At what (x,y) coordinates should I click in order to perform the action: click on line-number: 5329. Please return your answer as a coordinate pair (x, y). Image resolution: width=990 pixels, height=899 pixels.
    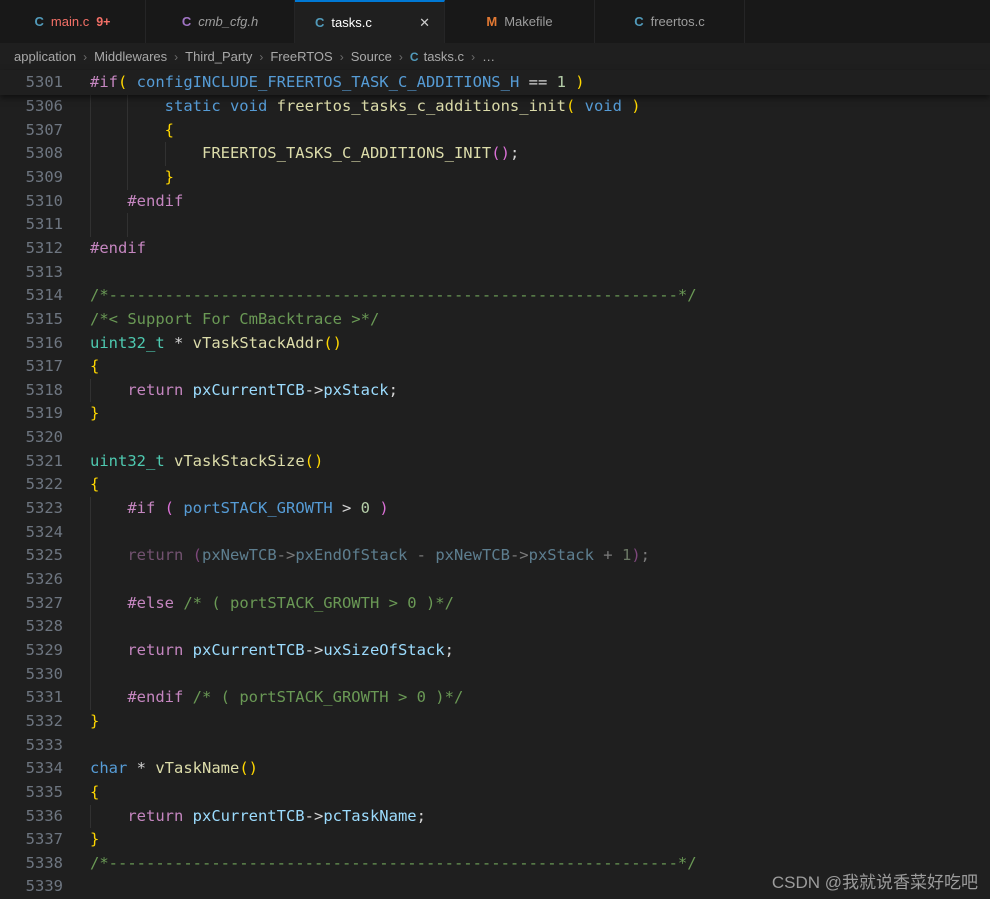
    Looking at the image, I should click on (44, 649).